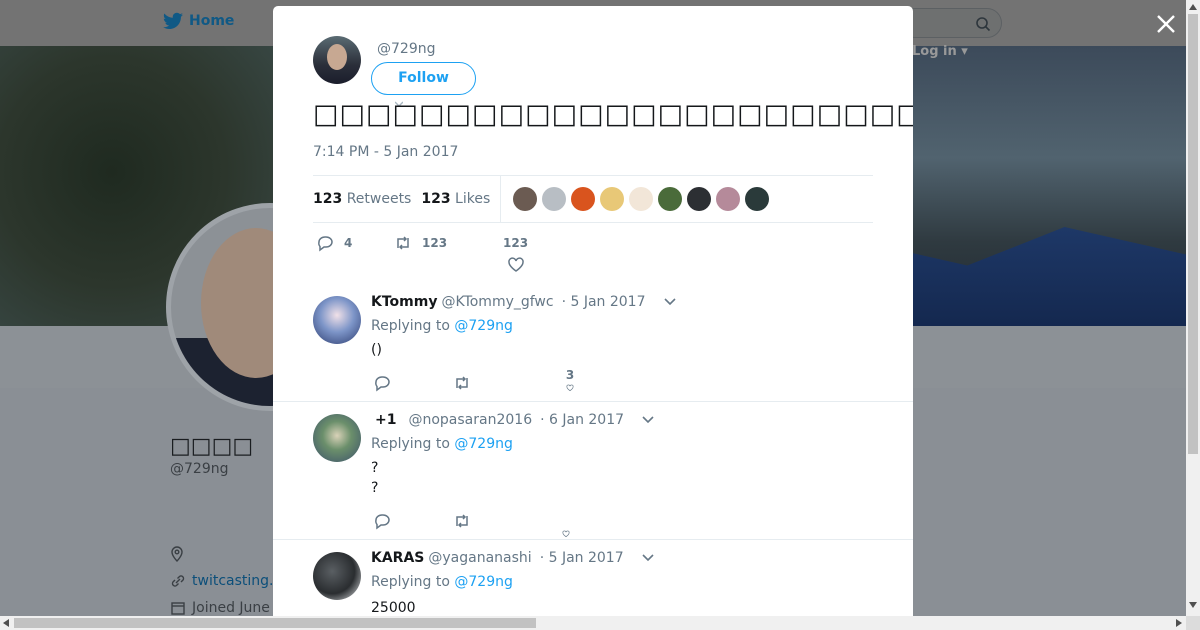 Image resolution: width=1200 pixels, height=630 pixels. What do you see at coordinates (473, 199) in the screenshot?
I see `likes-label: Likes` at bounding box center [473, 199].